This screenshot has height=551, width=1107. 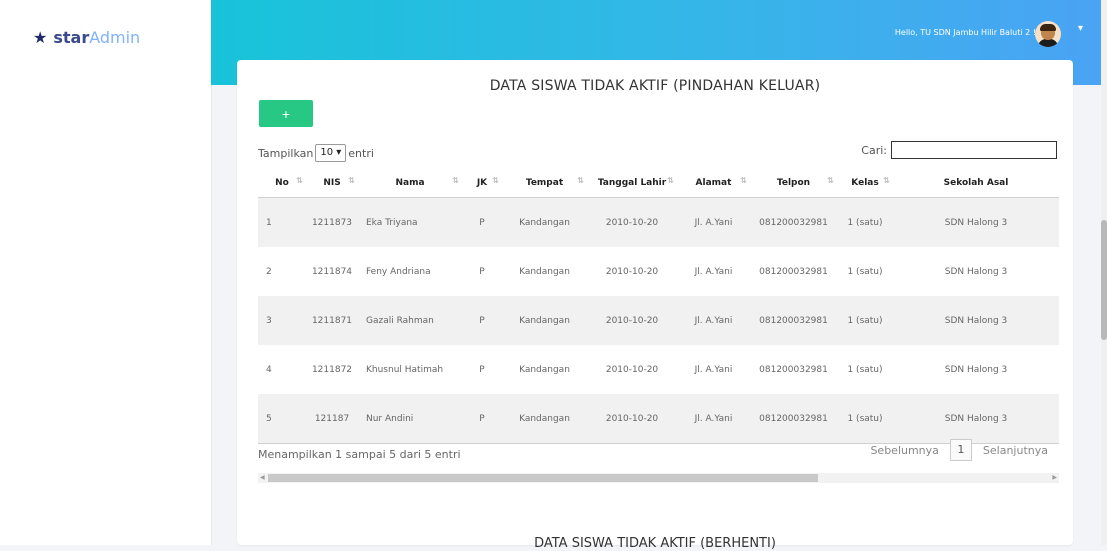 What do you see at coordinates (96, 37) in the screenshot?
I see `brand-name: starAdmin` at bounding box center [96, 37].